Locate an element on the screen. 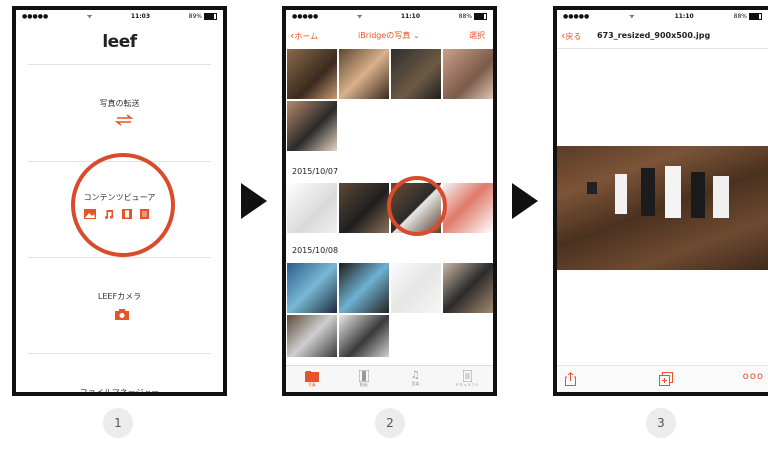 The width and height of the screenshot is (768, 453). battery-percent: 89% is located at coordinates (195, 16).